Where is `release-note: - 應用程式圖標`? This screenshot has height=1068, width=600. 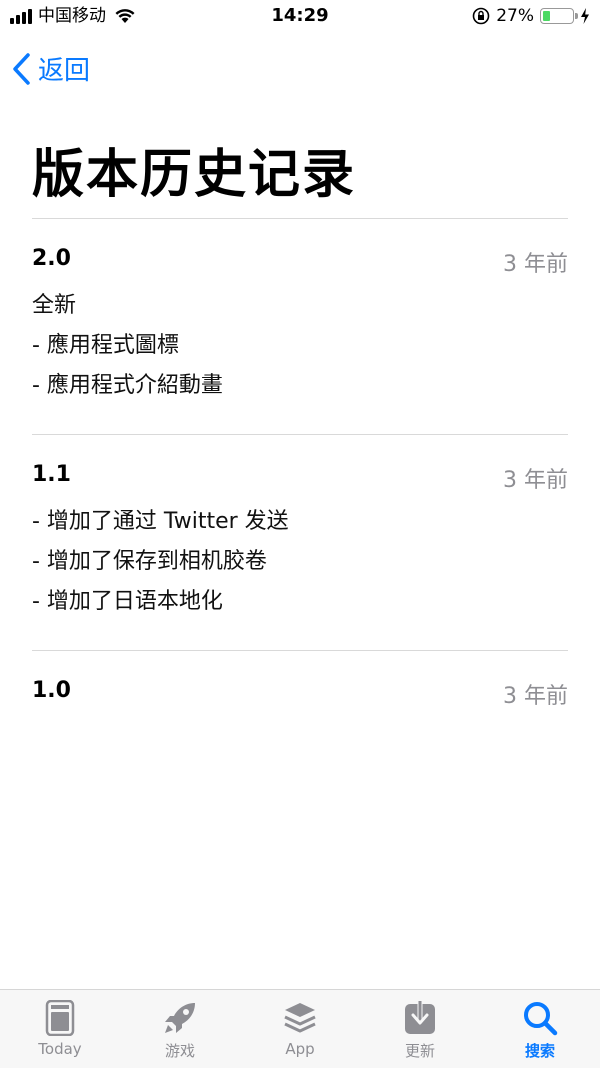
release-note: - 應用程式圖標 is located at coordinates (105, 345).